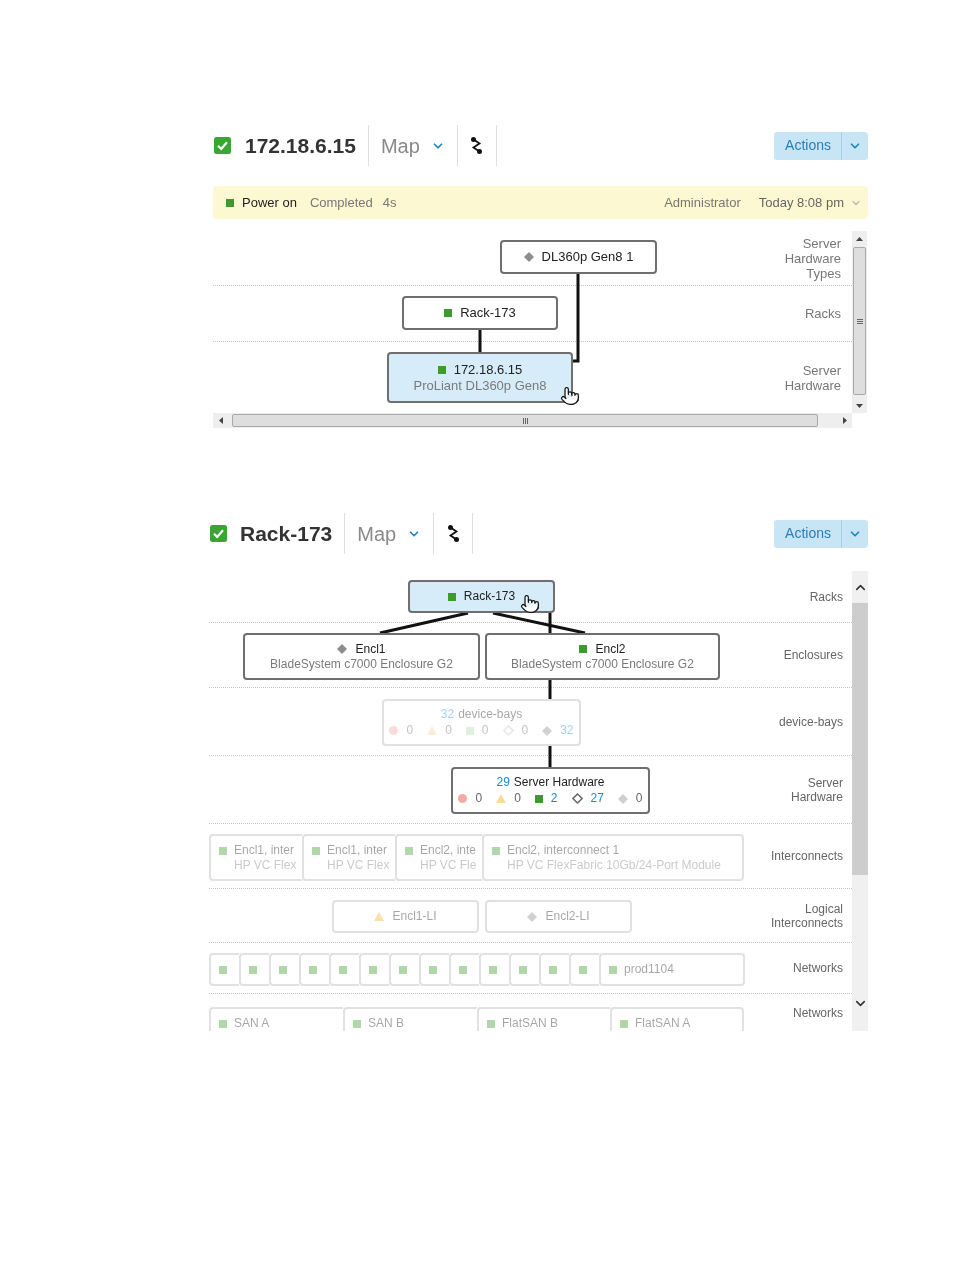  Describe the element at coordinates (554, 798) in the screenshot. I see `status-count: 2` at that location.